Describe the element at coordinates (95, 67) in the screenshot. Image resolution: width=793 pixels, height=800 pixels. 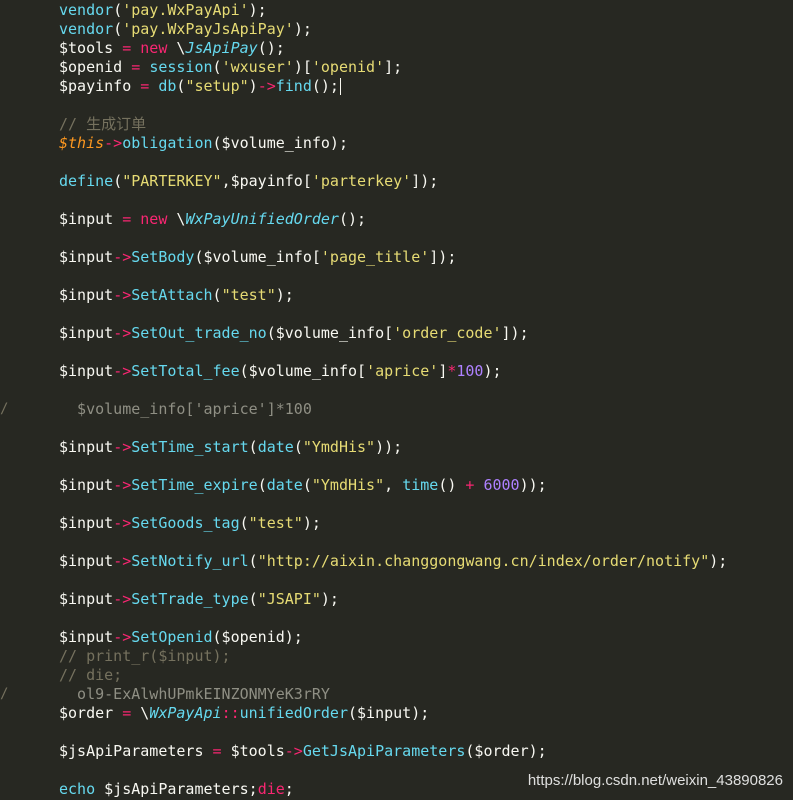
I see `code-token: $openid` at that location.